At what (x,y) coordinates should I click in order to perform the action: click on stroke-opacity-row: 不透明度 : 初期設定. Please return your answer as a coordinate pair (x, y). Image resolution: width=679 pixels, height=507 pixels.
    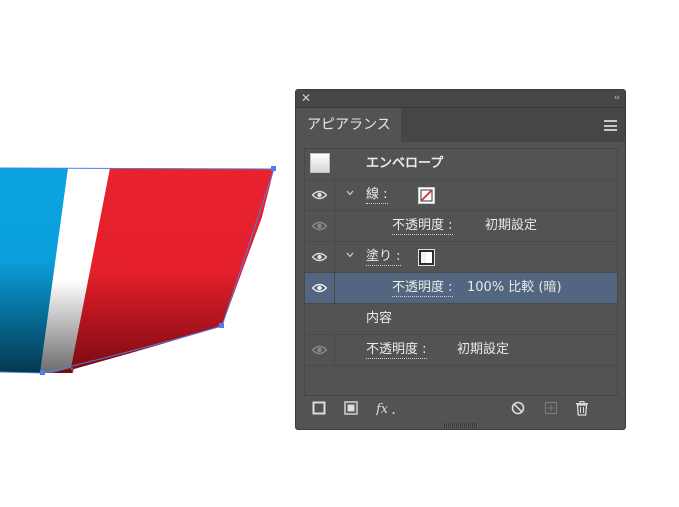
    Looking at the image, I should click on (461, 226).